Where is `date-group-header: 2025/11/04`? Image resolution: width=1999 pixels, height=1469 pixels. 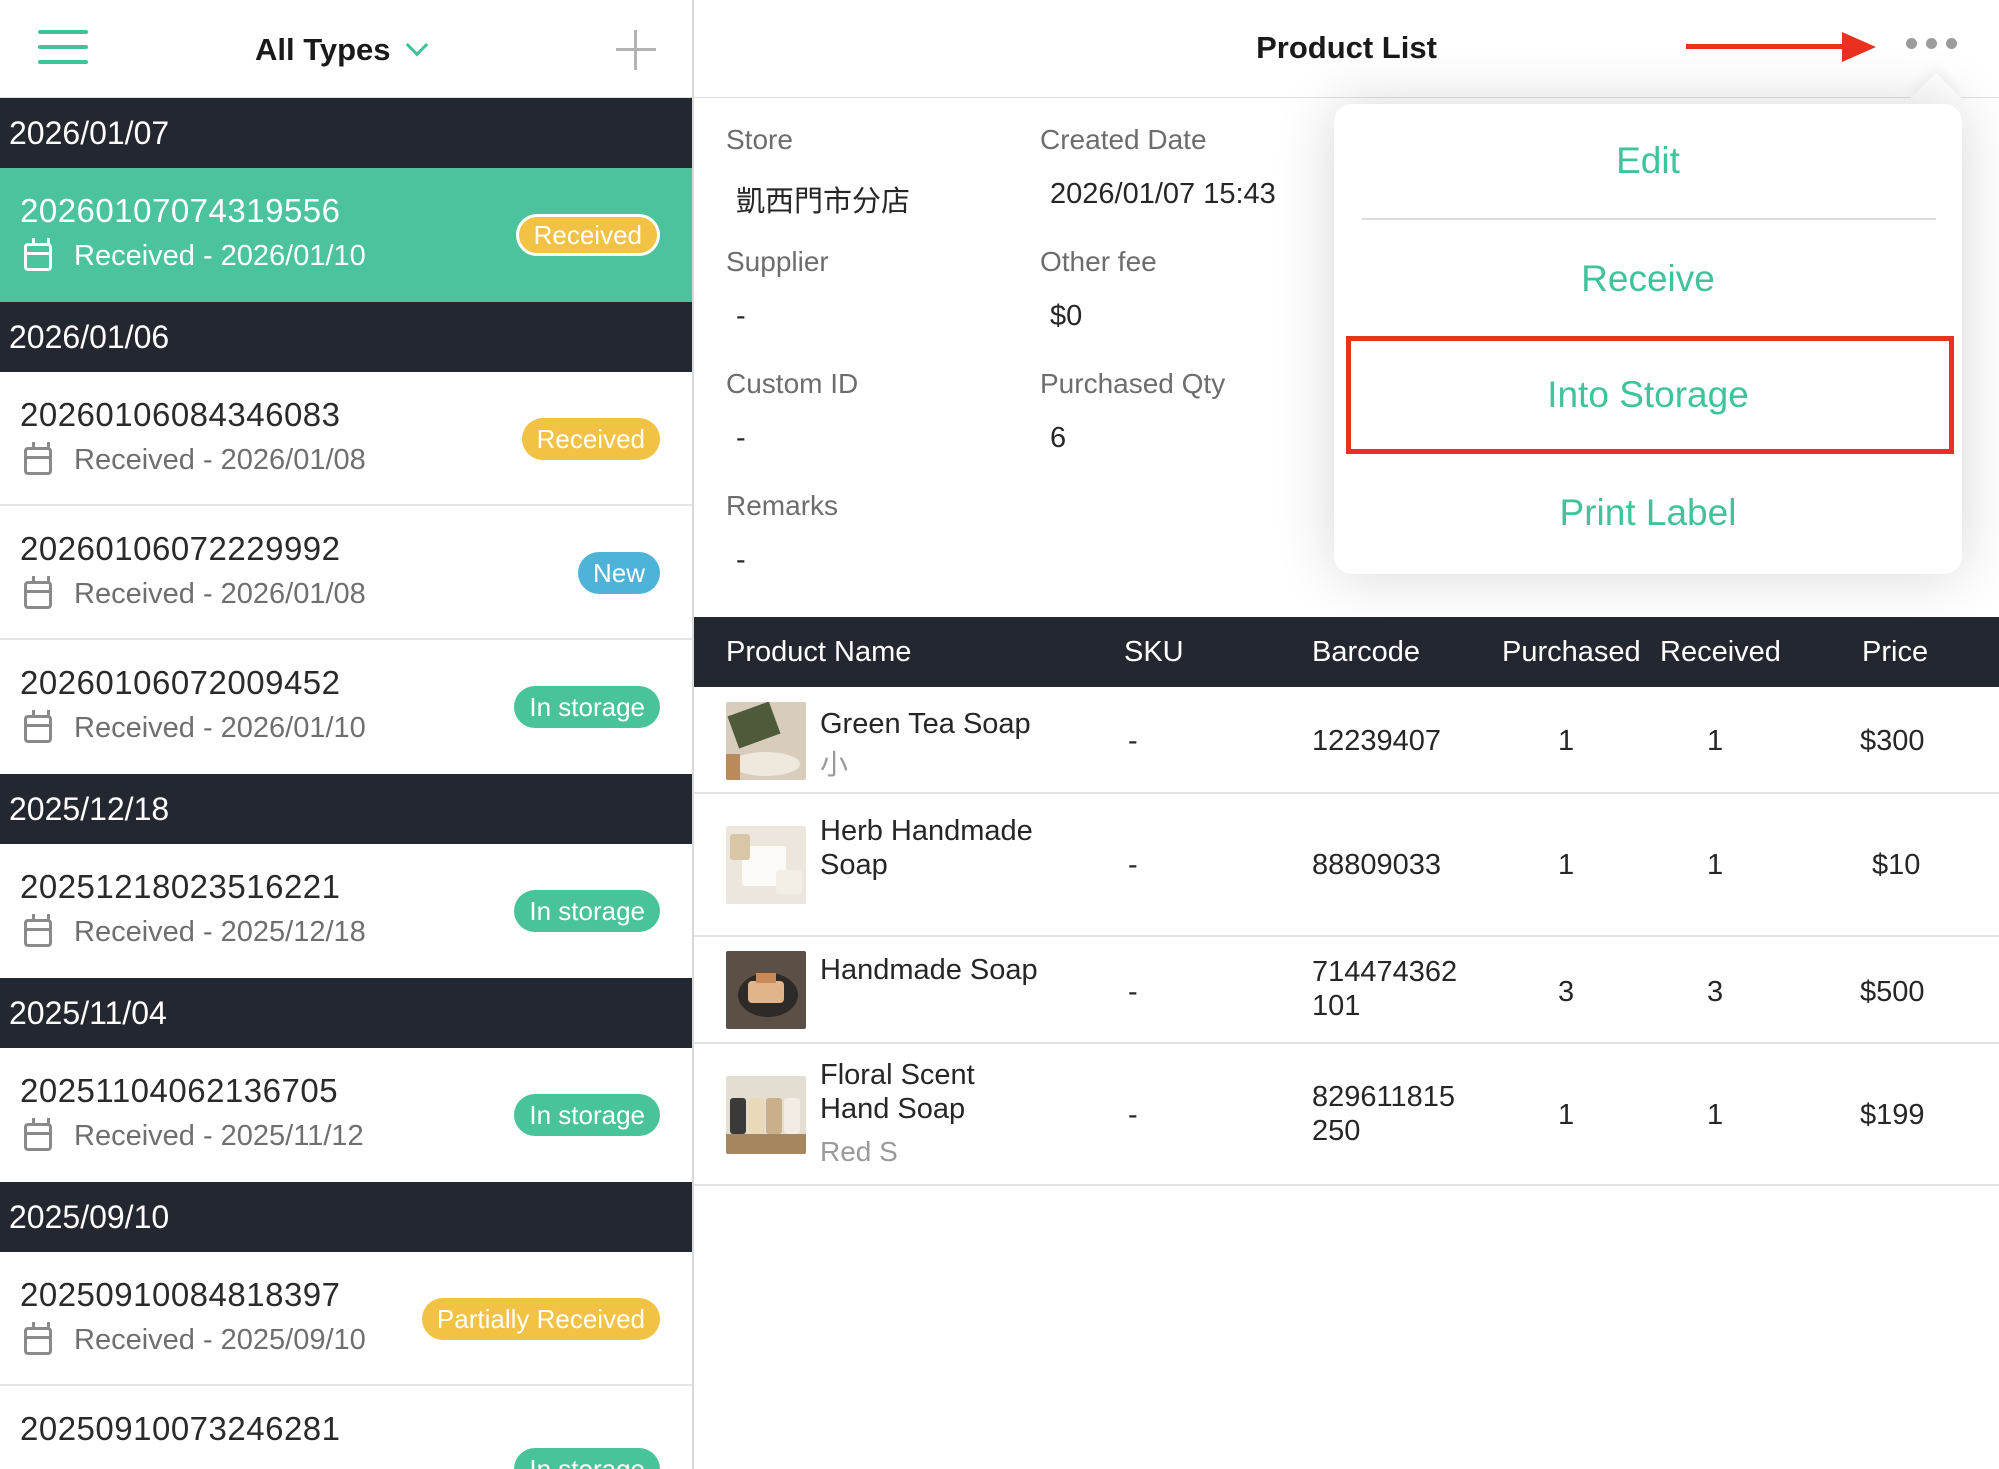
date-group-header: 2025/11/04 is located at coordinates (346, 1013).